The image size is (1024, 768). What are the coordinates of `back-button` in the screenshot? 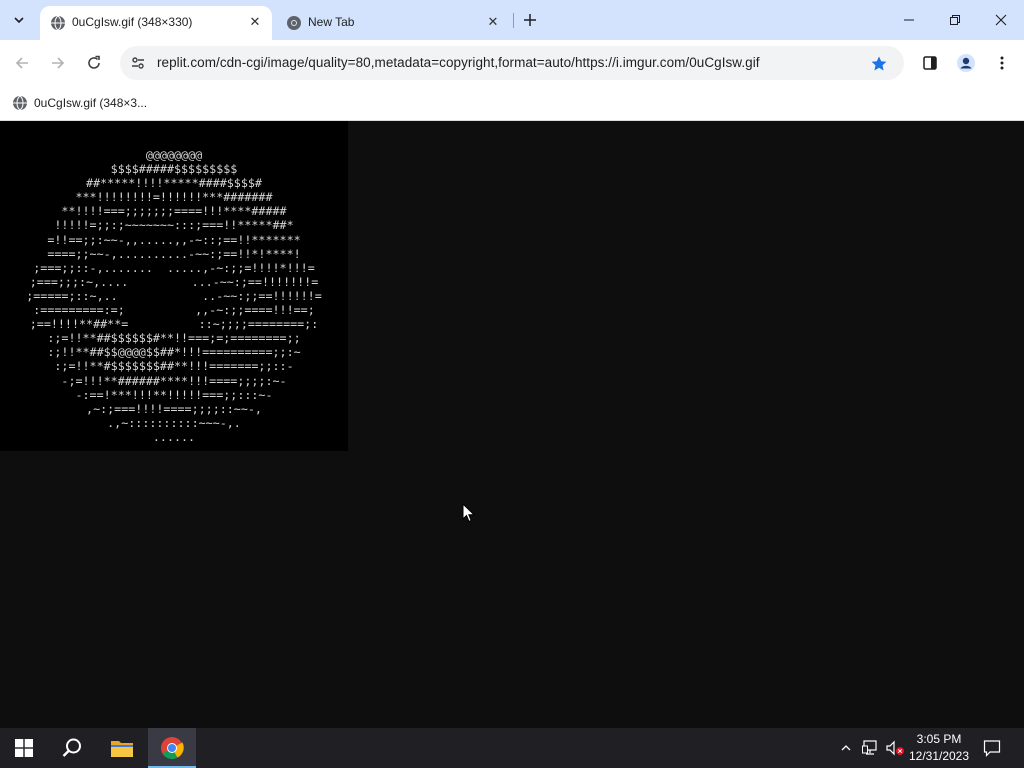 It's located at (22, 63).